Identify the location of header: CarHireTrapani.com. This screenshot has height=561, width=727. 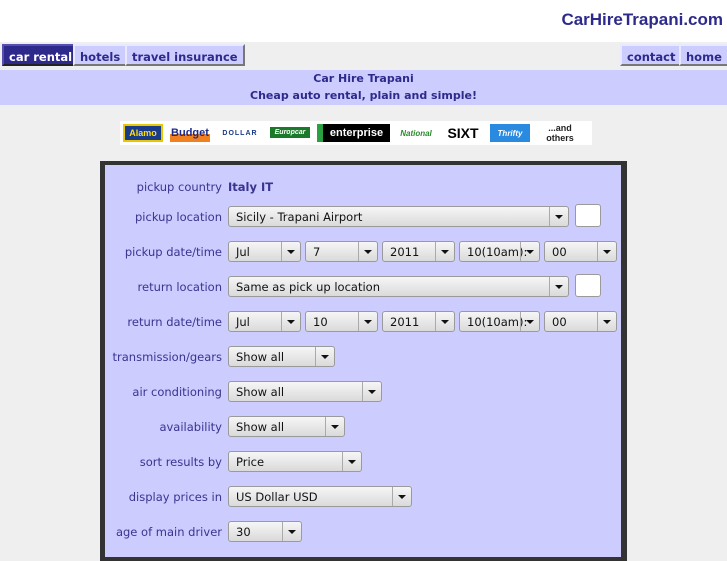
(363, 21).